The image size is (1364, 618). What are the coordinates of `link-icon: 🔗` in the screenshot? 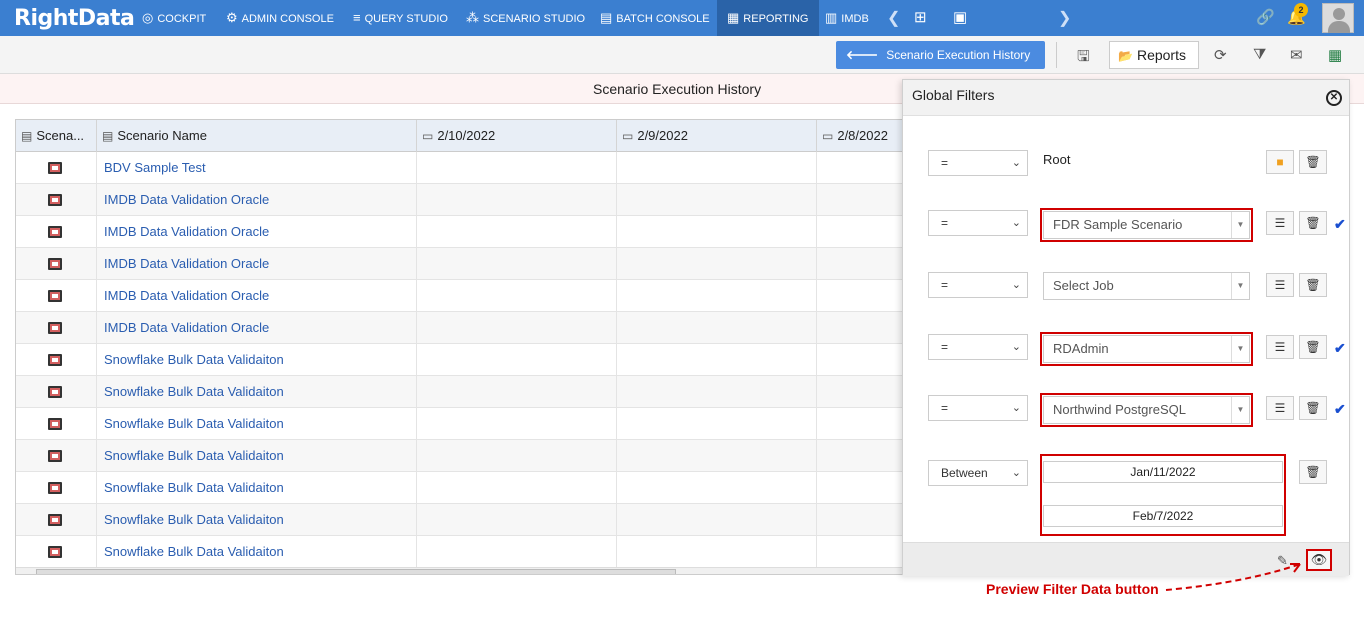 It's located at (1265, 17).